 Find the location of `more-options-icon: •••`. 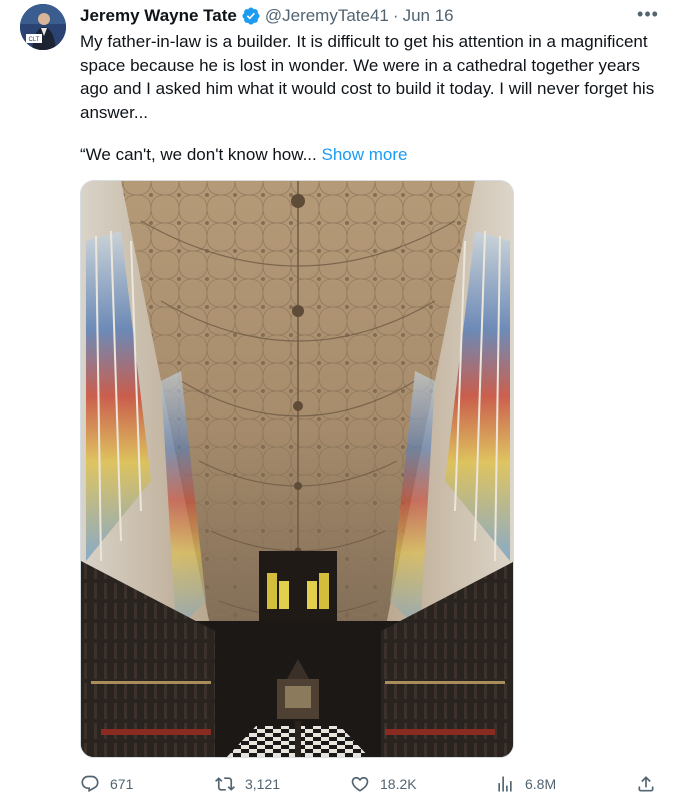

more-options-icon: ••• is located at coordinates (648, 14).